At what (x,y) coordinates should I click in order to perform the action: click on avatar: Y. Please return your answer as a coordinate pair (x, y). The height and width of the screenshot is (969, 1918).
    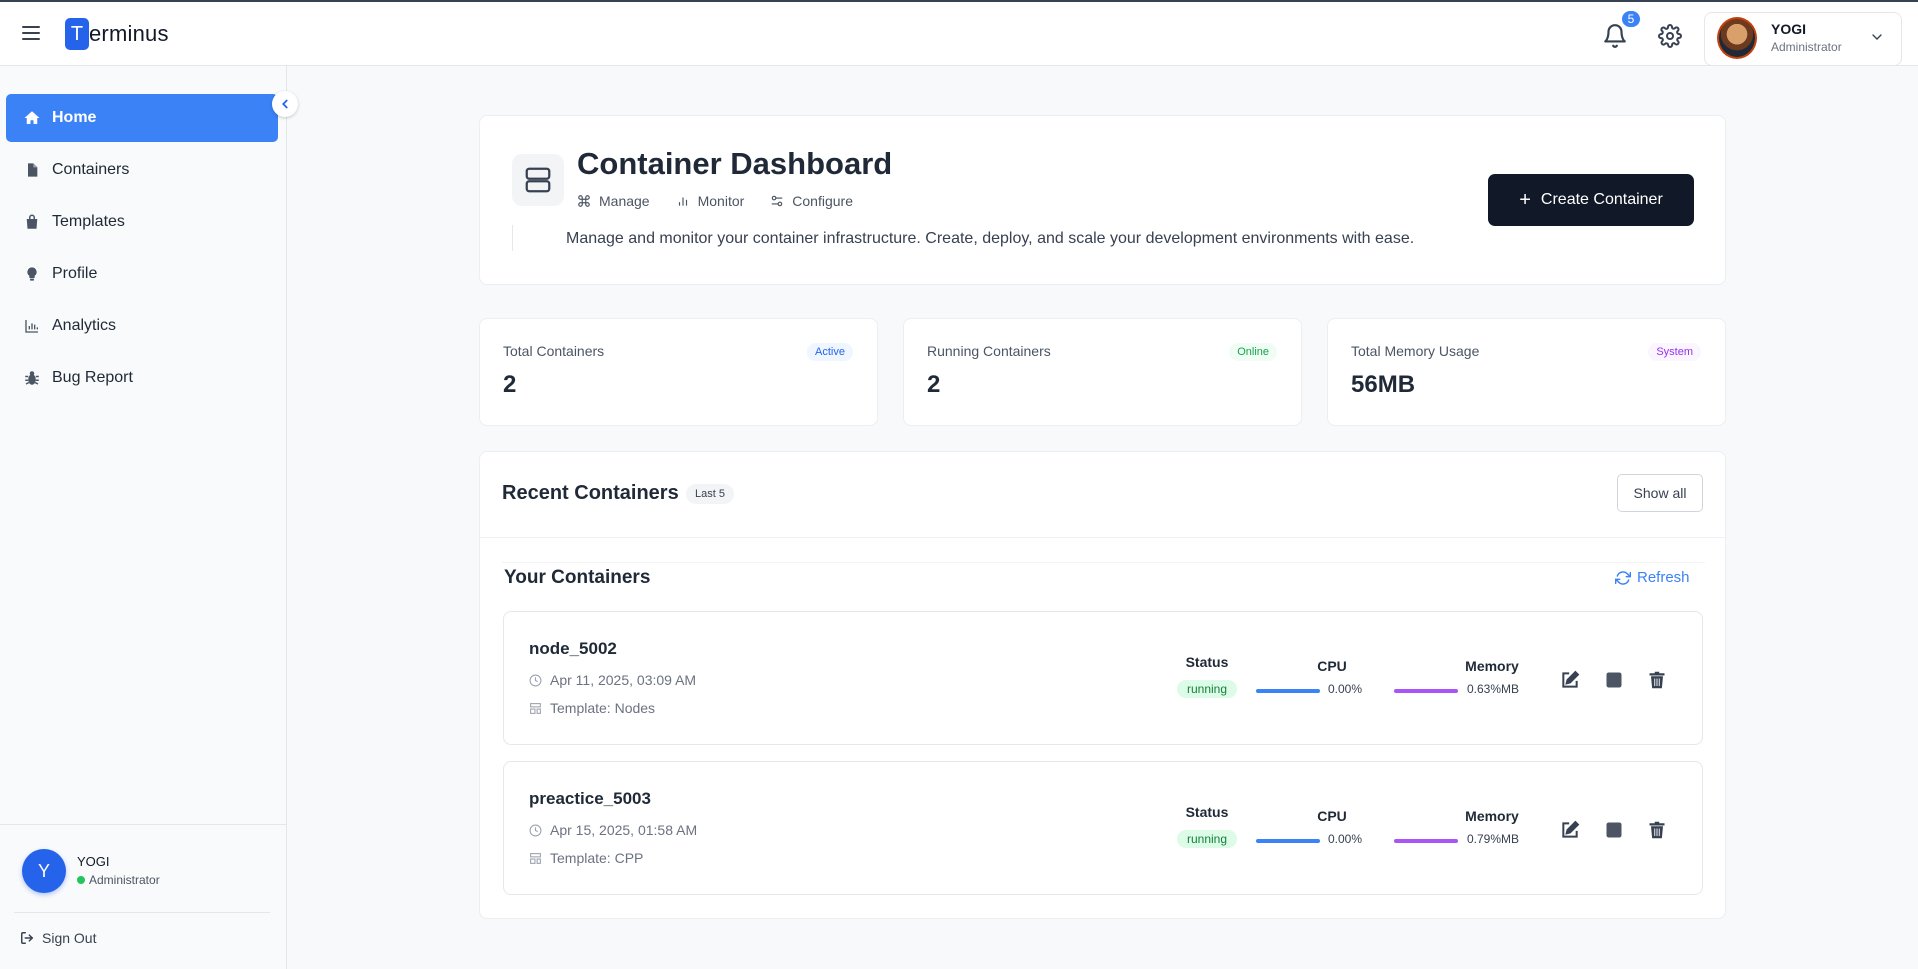
    Looking at the image, I should click on (44, 871).